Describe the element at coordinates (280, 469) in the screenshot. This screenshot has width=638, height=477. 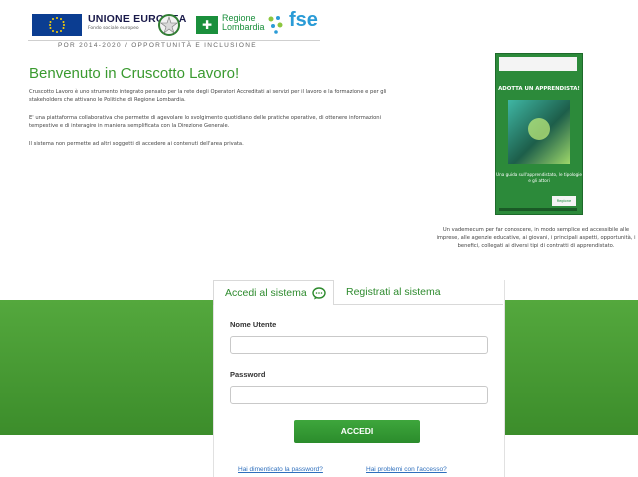
I see `forgot-password-link: Hai dimenticato la password?` at that location.